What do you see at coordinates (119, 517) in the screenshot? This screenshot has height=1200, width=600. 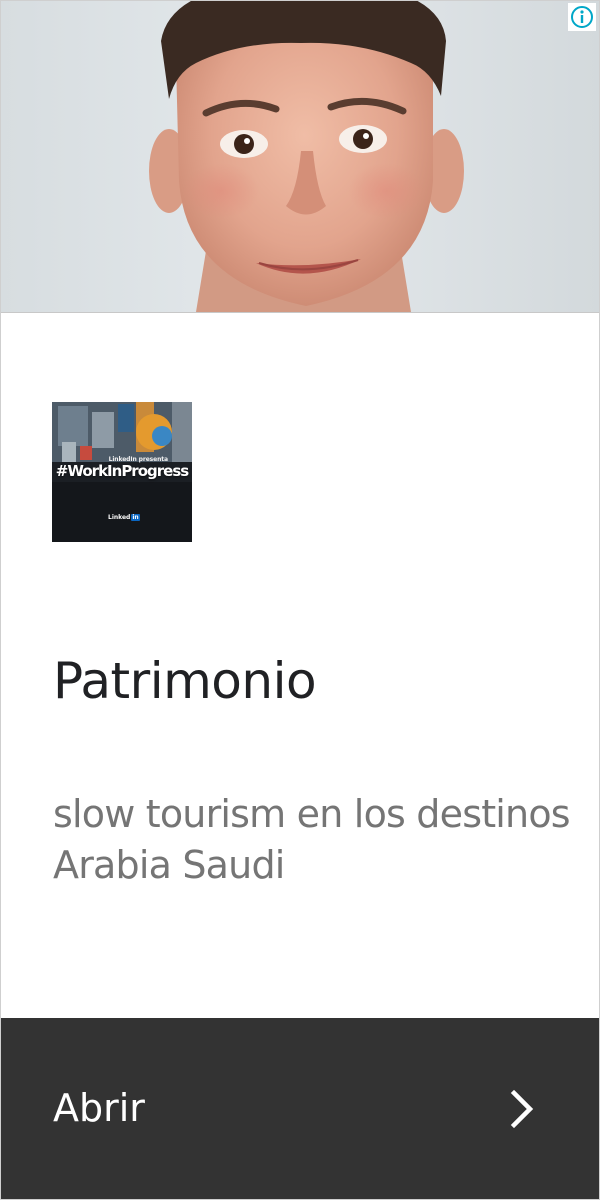 I see `brand-name: Linked` at bounding box center [119, 517].